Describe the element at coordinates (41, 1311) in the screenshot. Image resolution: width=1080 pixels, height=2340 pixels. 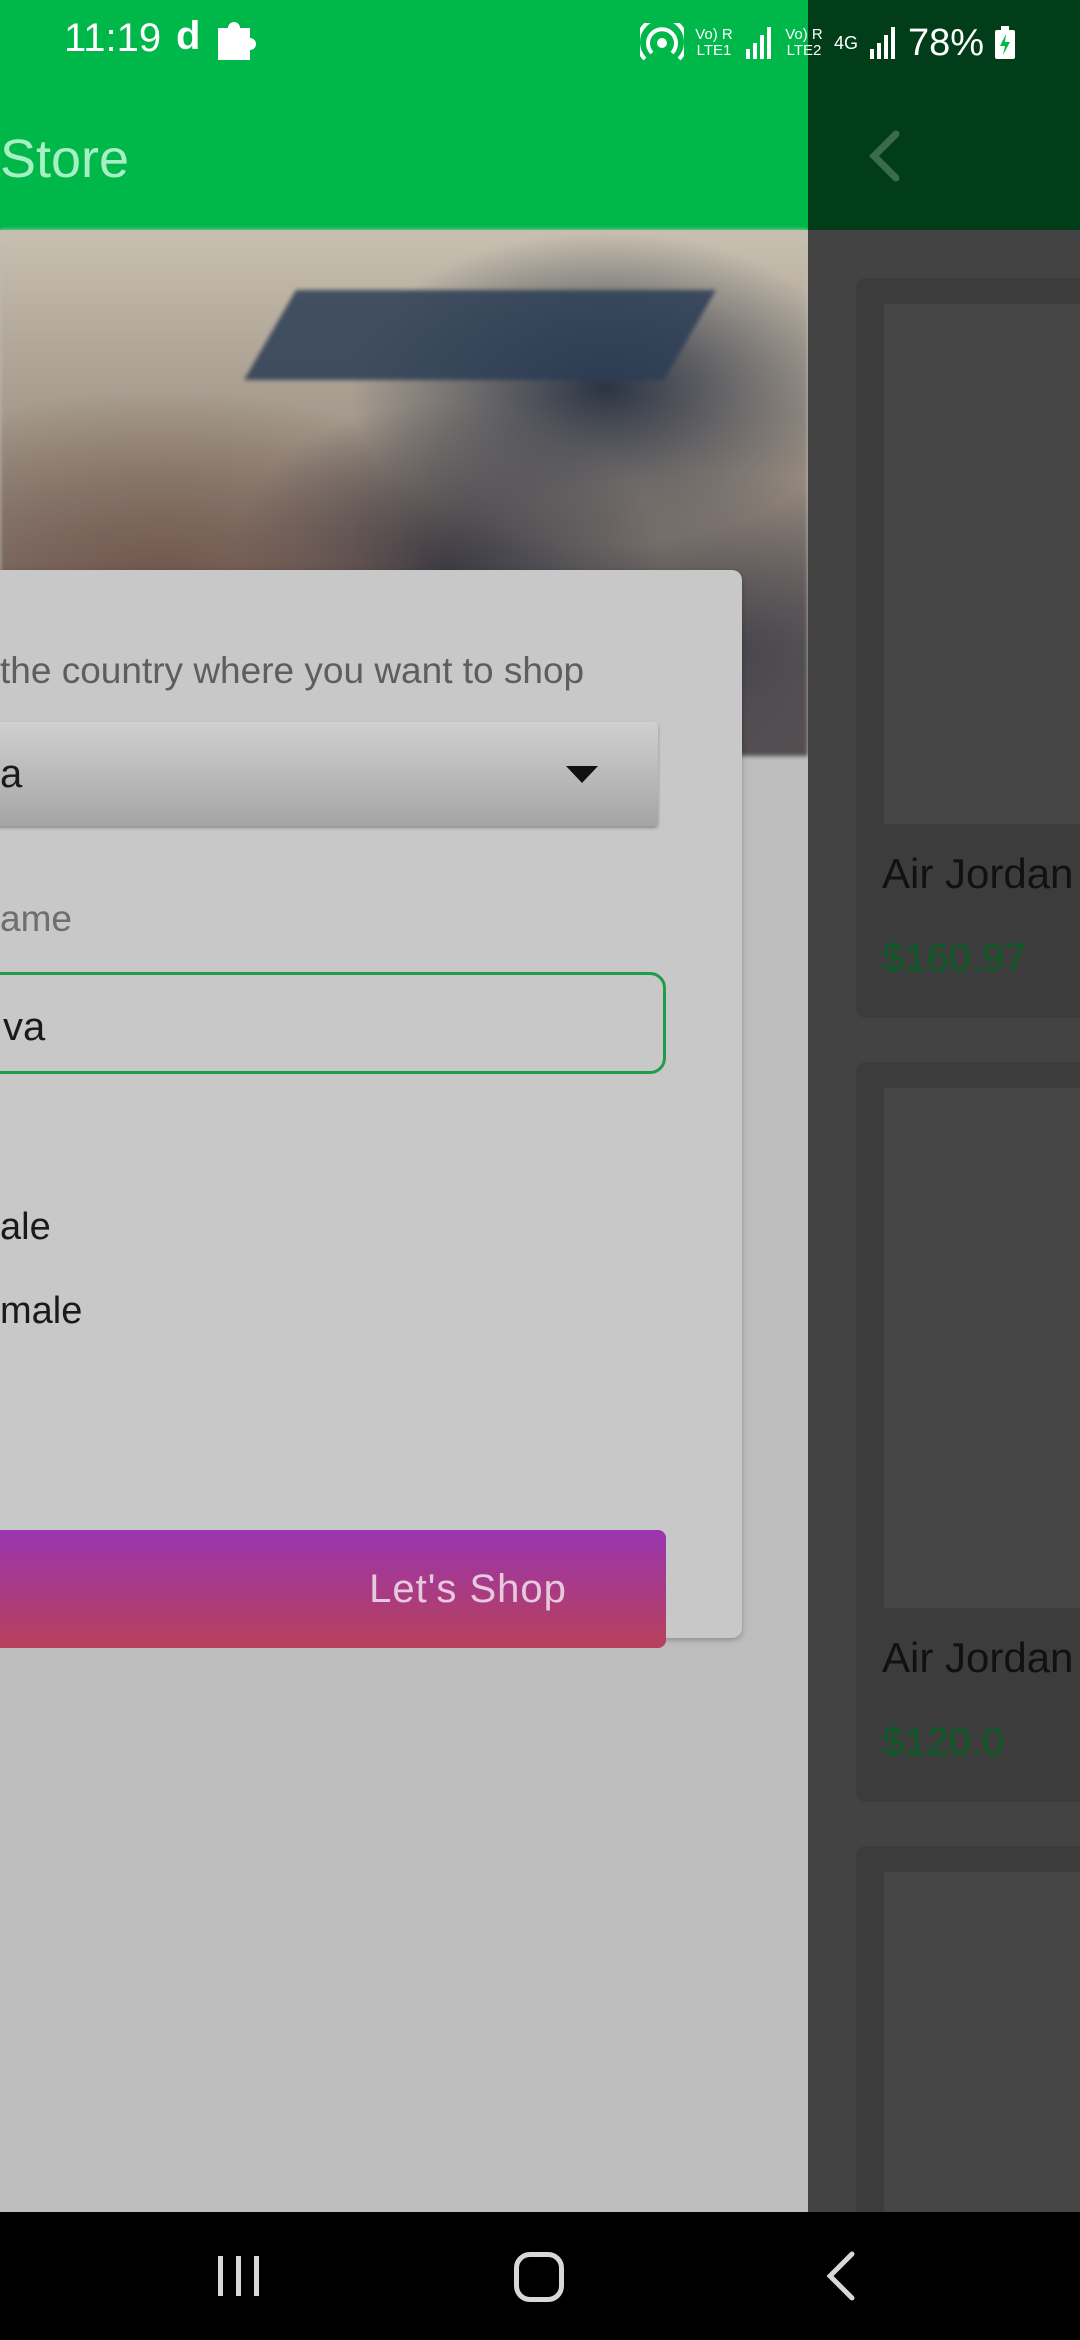
I see `gender-radio-female: male` at that location.